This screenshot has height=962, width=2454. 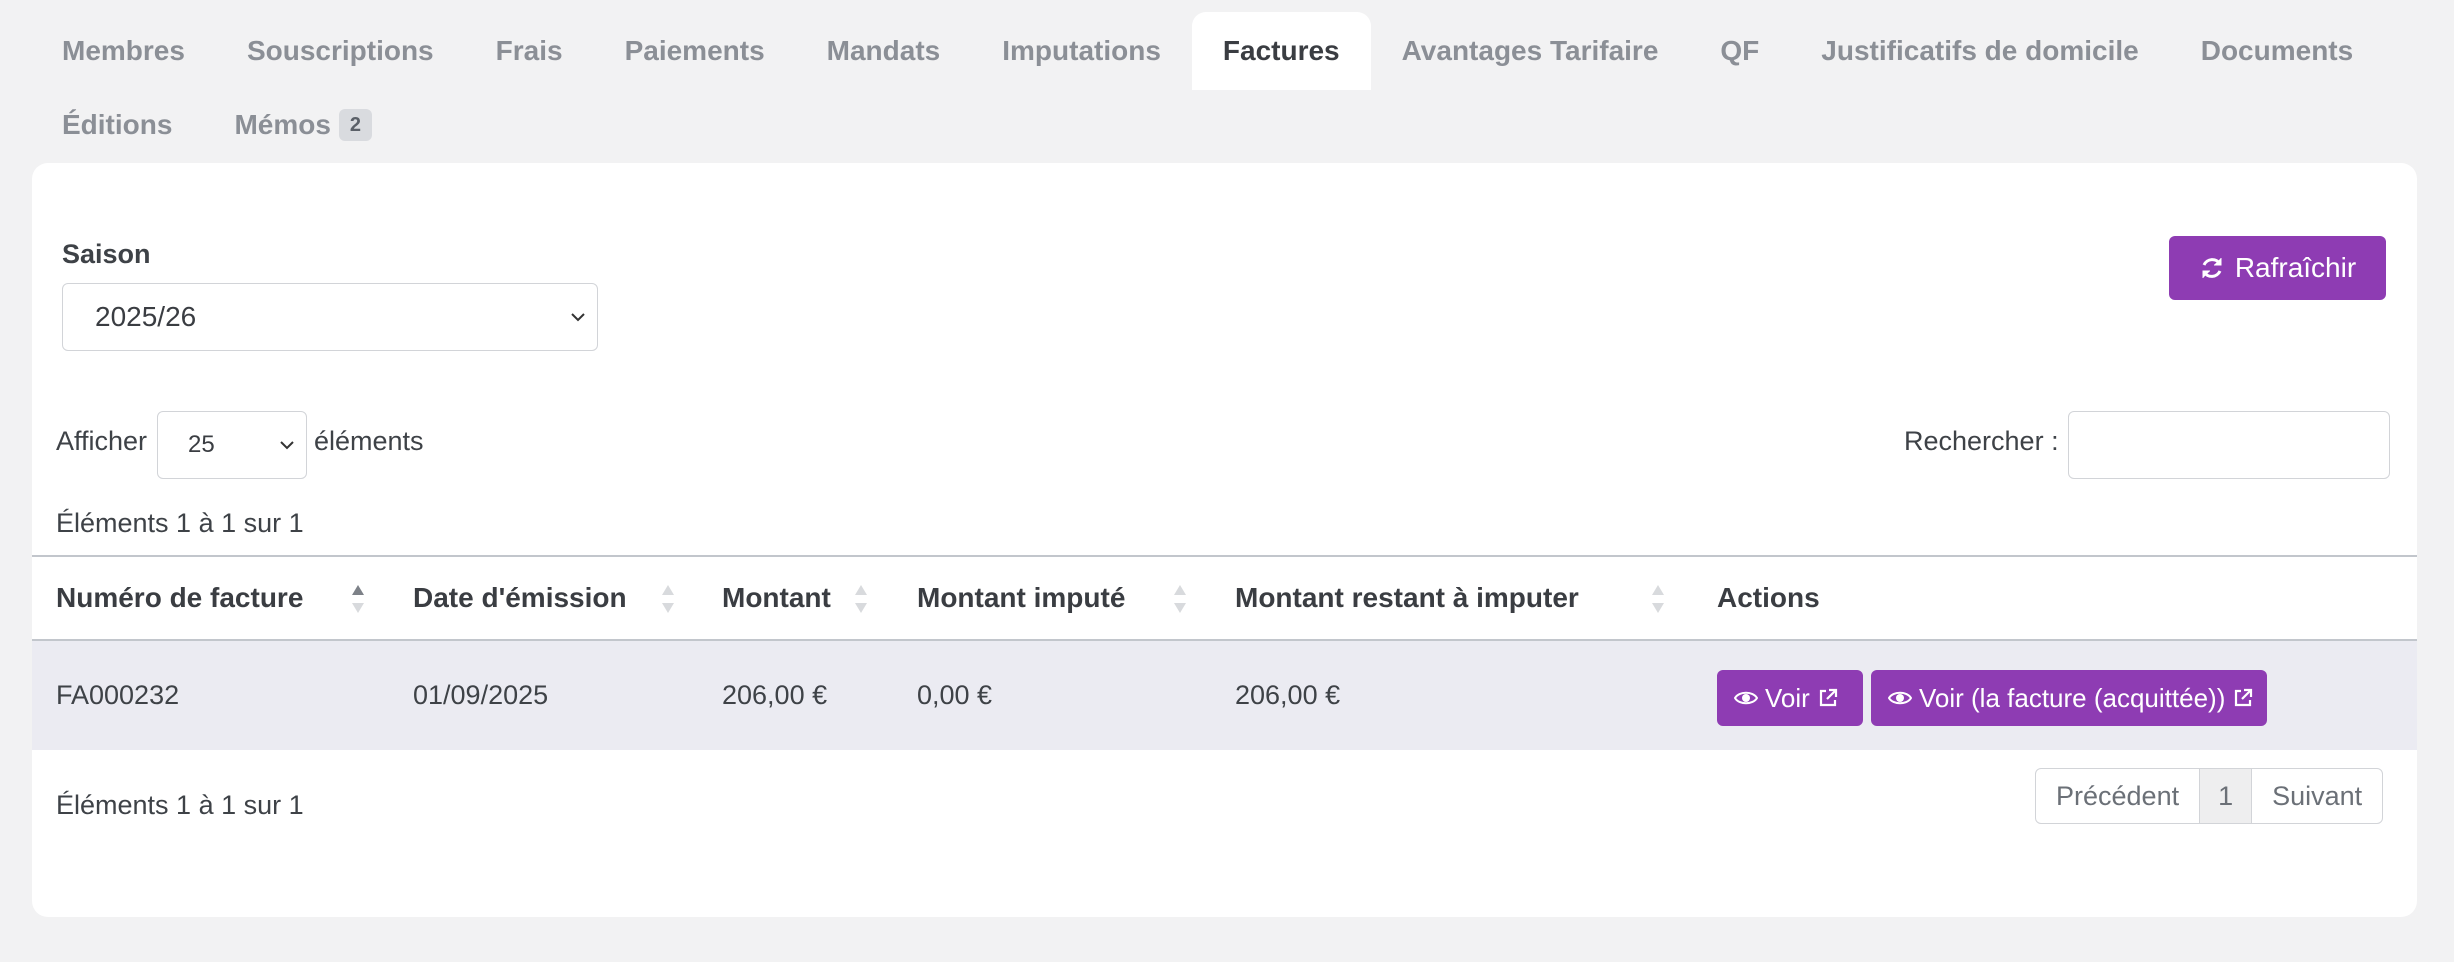 I want to click on pagination: Précédent 1 Suivant, so click(x=2209, y=796).